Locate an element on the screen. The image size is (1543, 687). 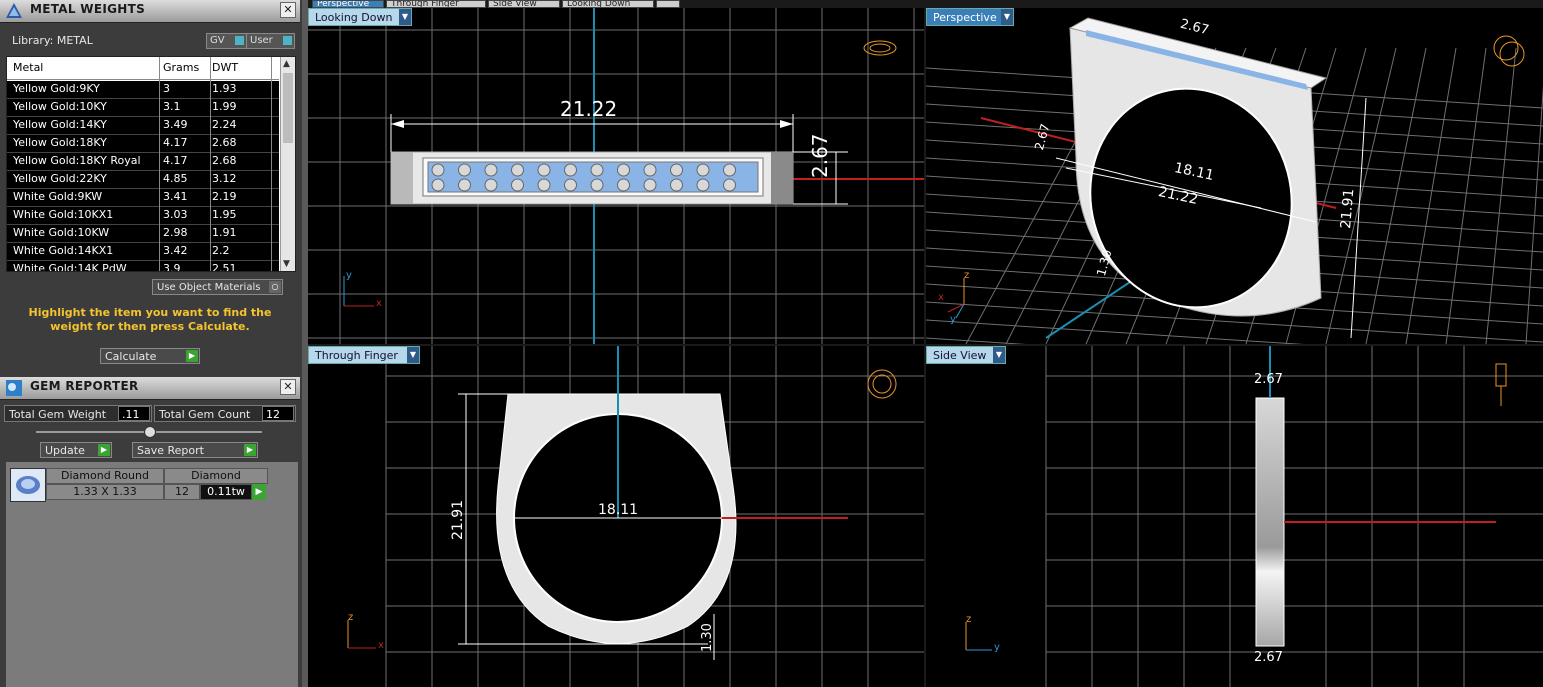
library-label: Library: METAL is located at coordinates (52, 40).